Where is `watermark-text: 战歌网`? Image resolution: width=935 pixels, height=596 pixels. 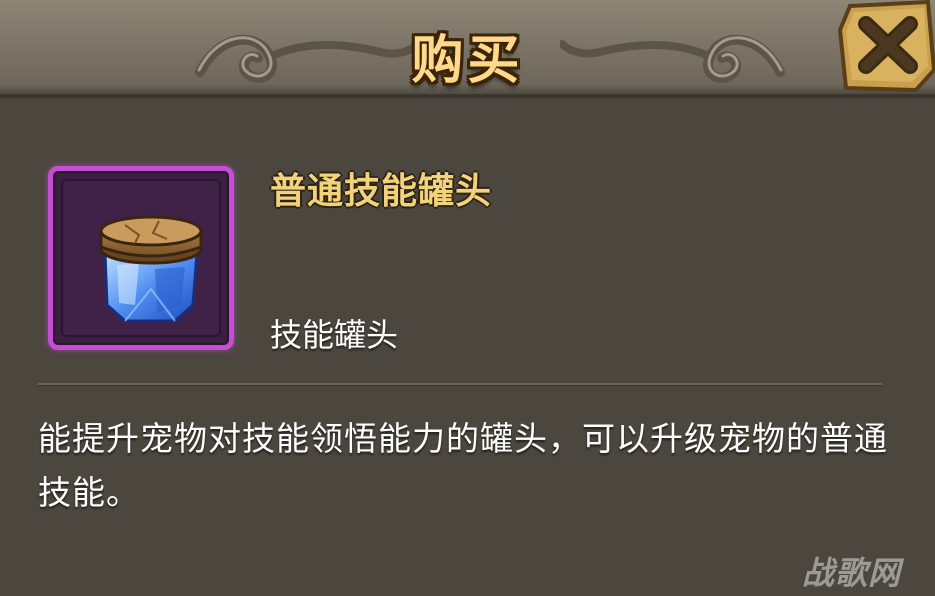
watermark-text: 战歌网 is located at coordinates (852, 573).